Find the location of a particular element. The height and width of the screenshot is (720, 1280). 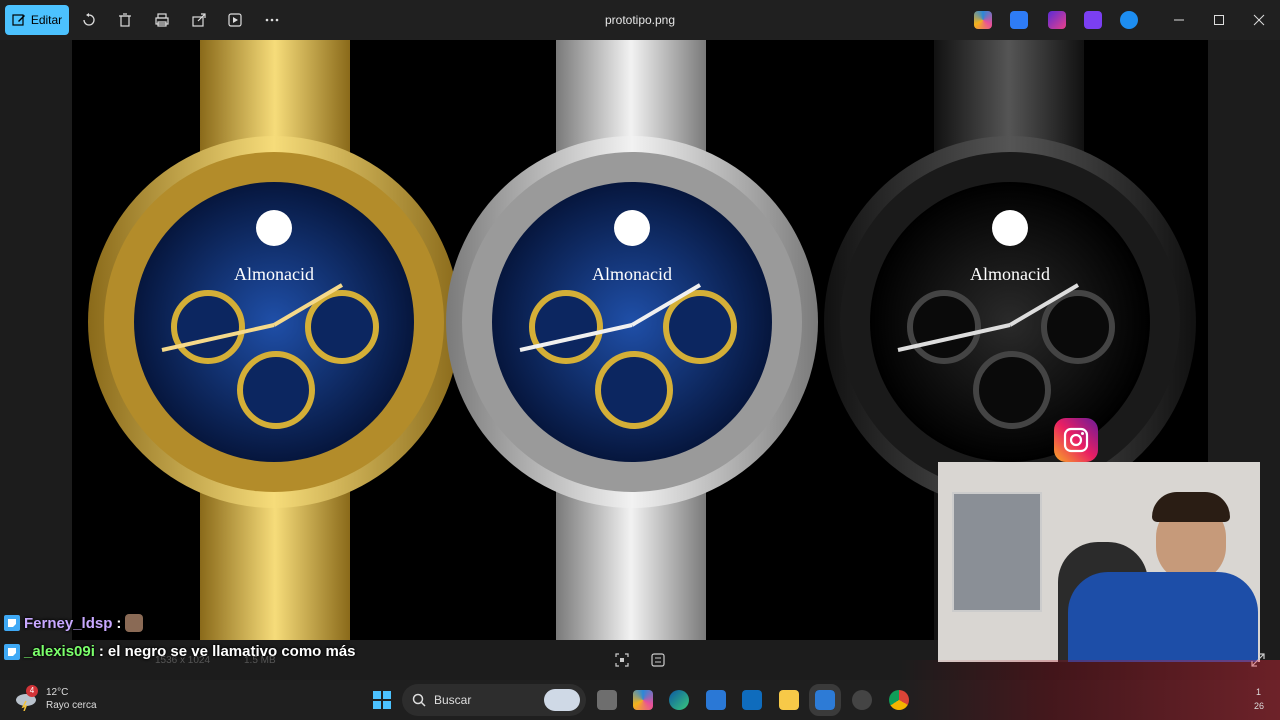

video-editor-icon is located at coordinates (1093, 20).